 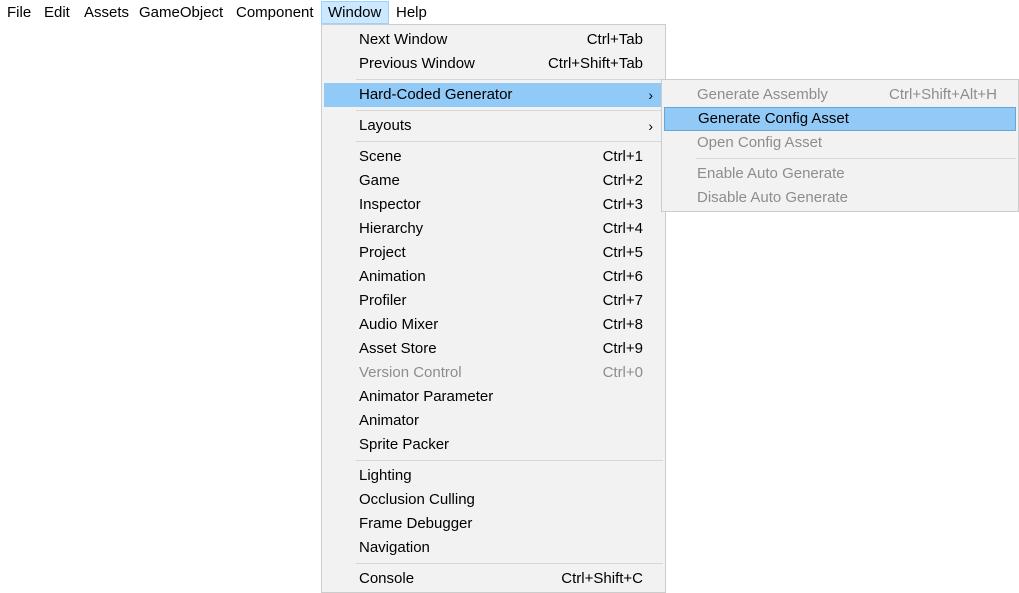 What do you see at coordinates (762, 94) in the screenshot?
I see `menu-item-label: Generate Assembly` at bounding box center [762, 94].